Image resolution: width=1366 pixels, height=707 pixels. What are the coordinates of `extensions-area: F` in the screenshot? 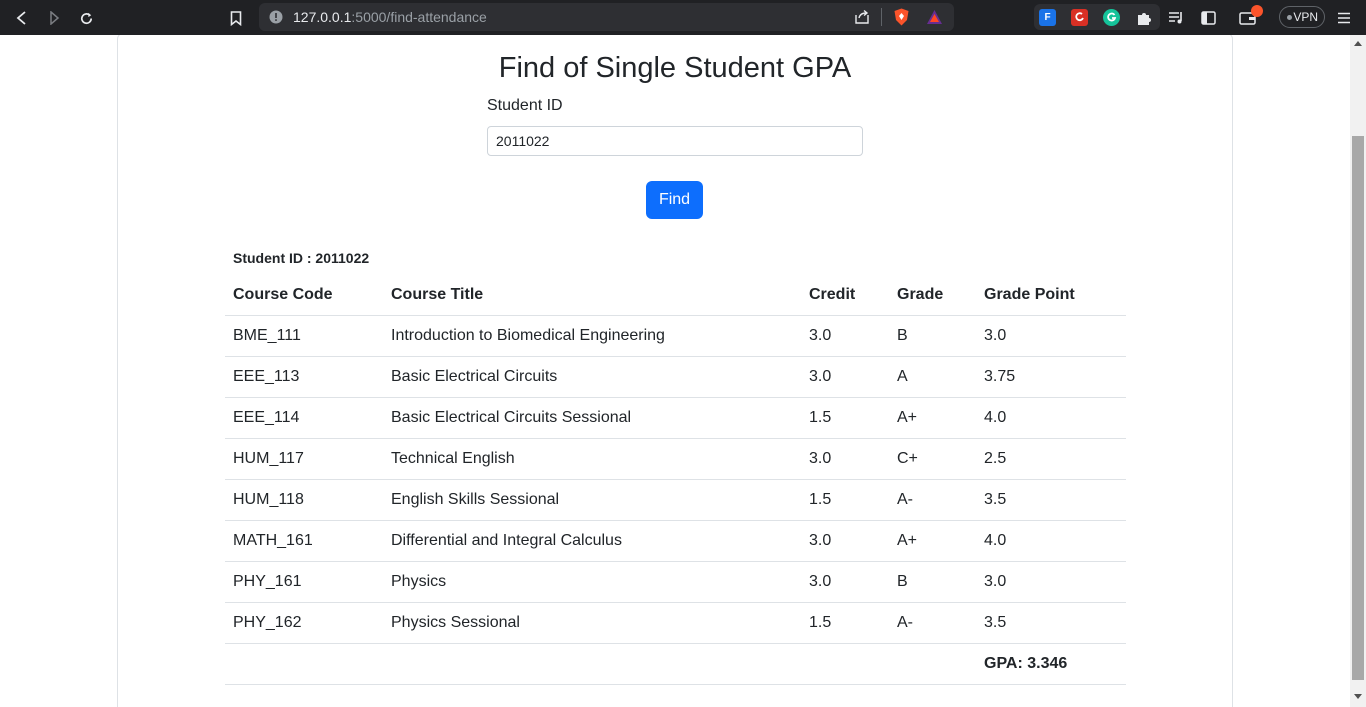 It's located at (1097, 17).